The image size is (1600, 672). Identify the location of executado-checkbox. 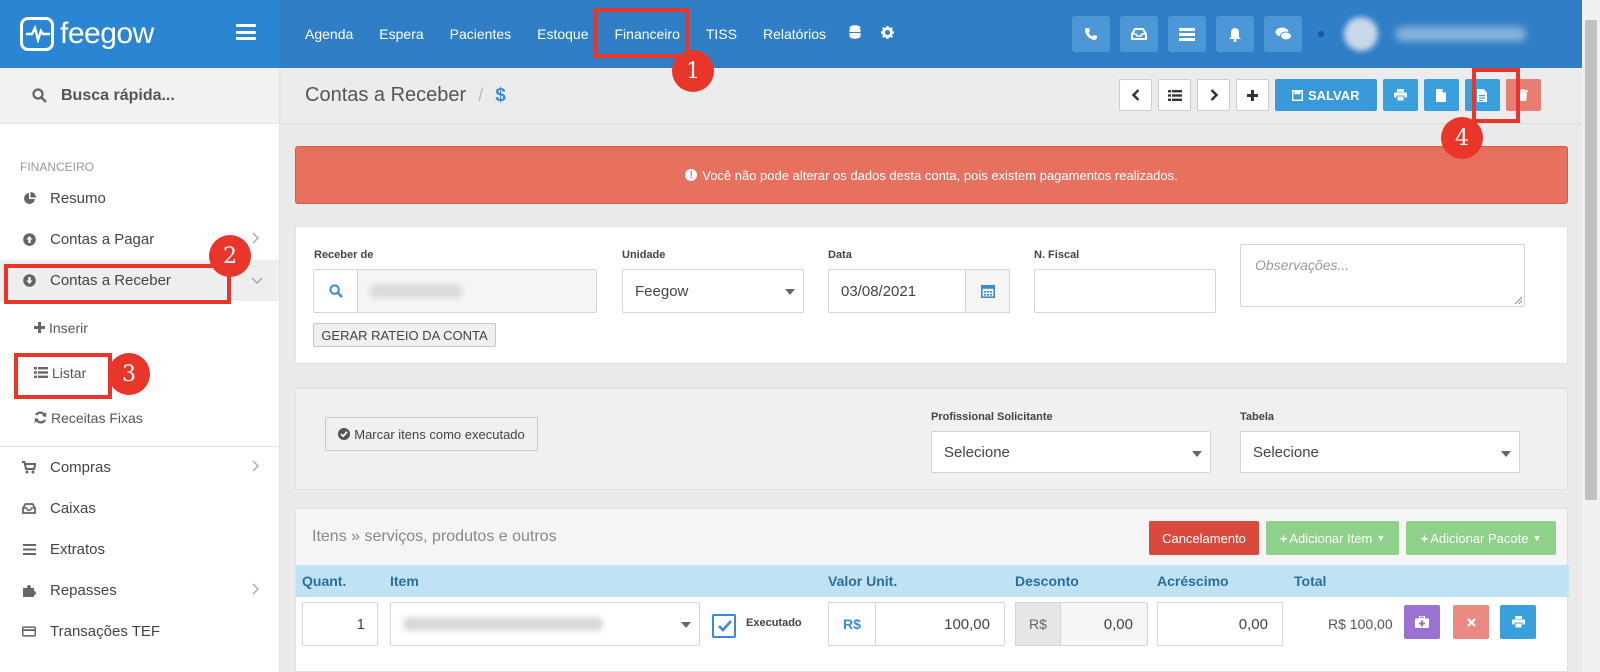
(724, 626).